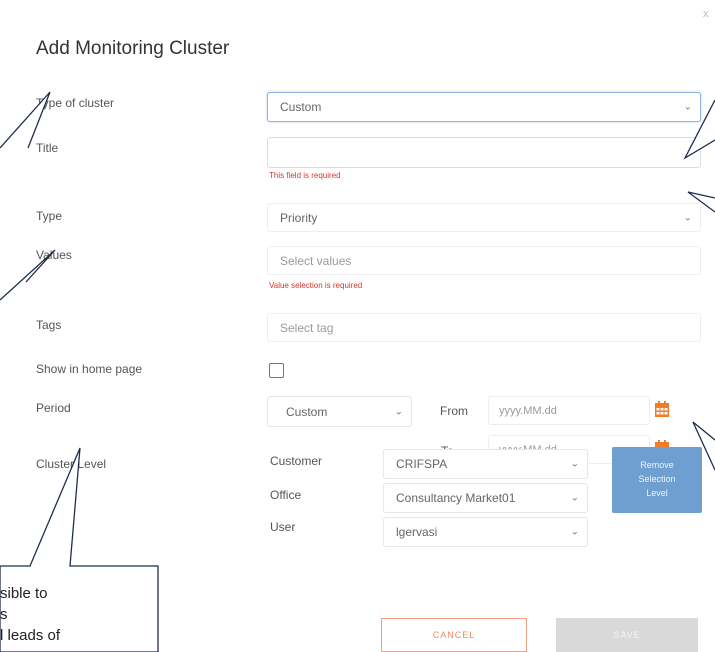  I want to click on callout-line: l leads of, so click(30, 635).